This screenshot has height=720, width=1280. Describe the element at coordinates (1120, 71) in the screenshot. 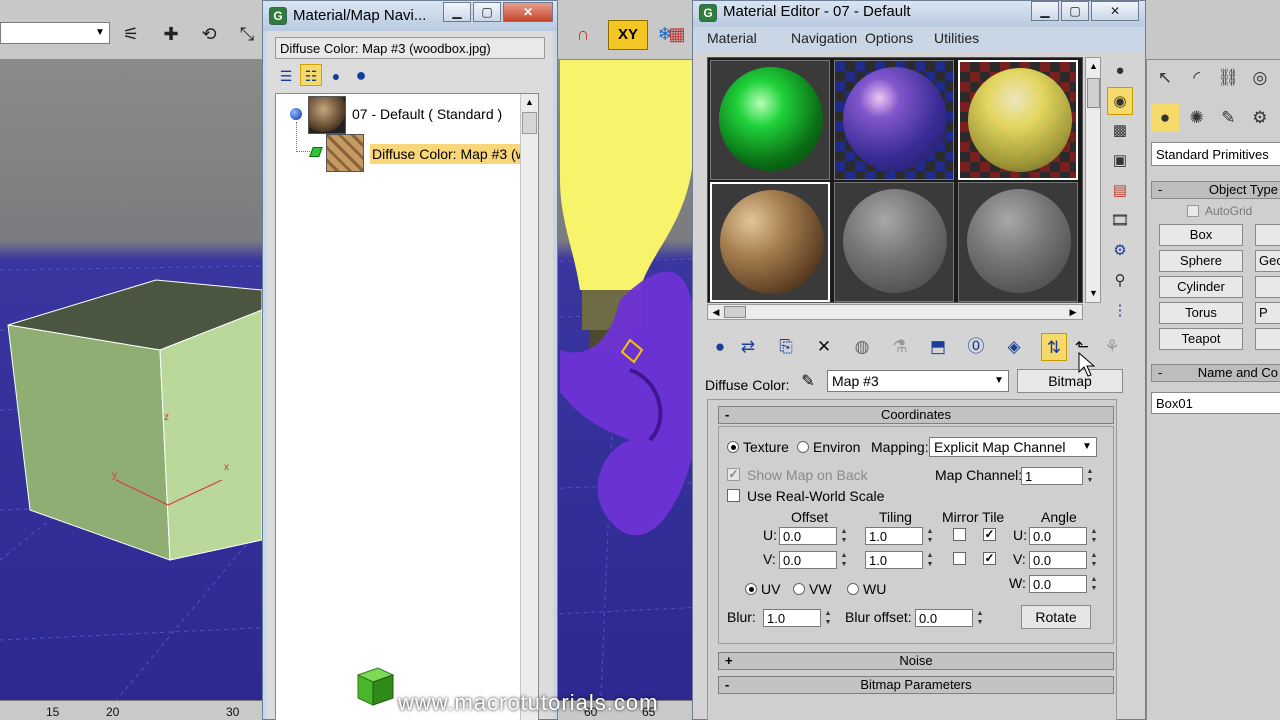

I see `sample-type-sphere-icon: ●` at that location.